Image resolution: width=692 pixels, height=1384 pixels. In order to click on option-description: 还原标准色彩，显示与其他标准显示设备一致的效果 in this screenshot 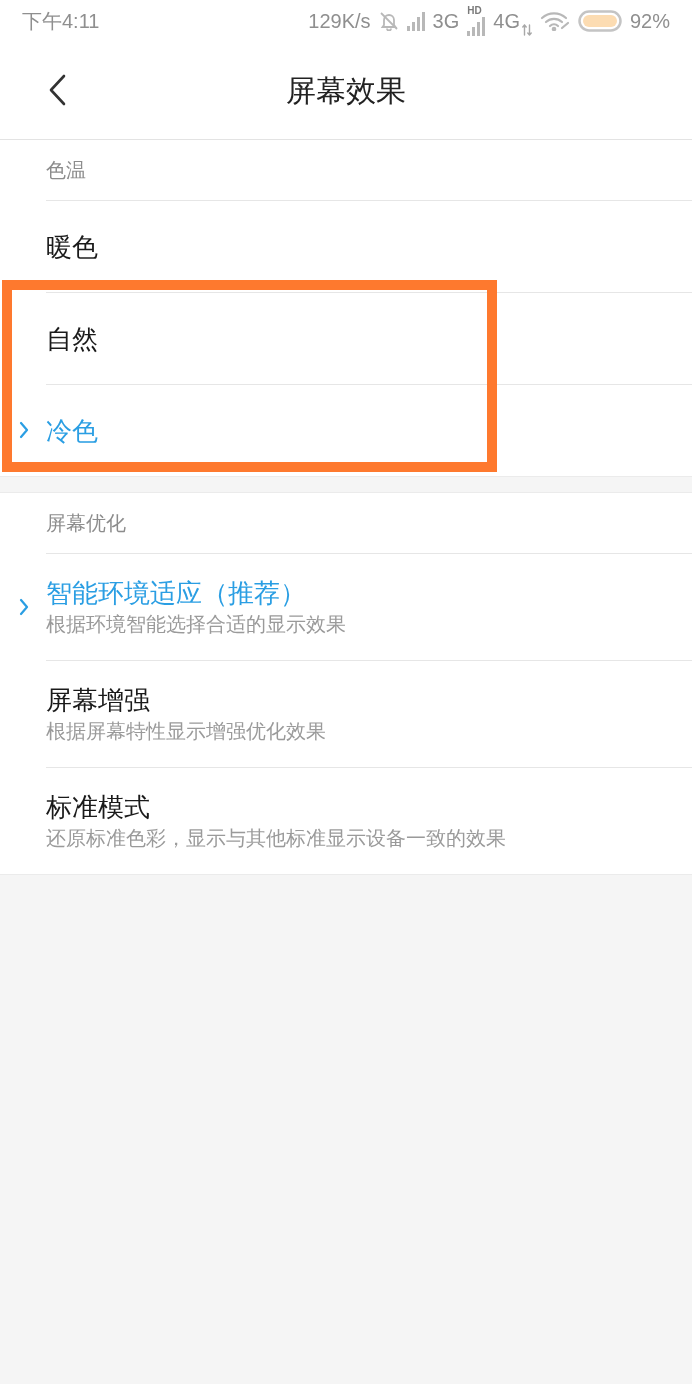, I will do `click(276, 838)`.